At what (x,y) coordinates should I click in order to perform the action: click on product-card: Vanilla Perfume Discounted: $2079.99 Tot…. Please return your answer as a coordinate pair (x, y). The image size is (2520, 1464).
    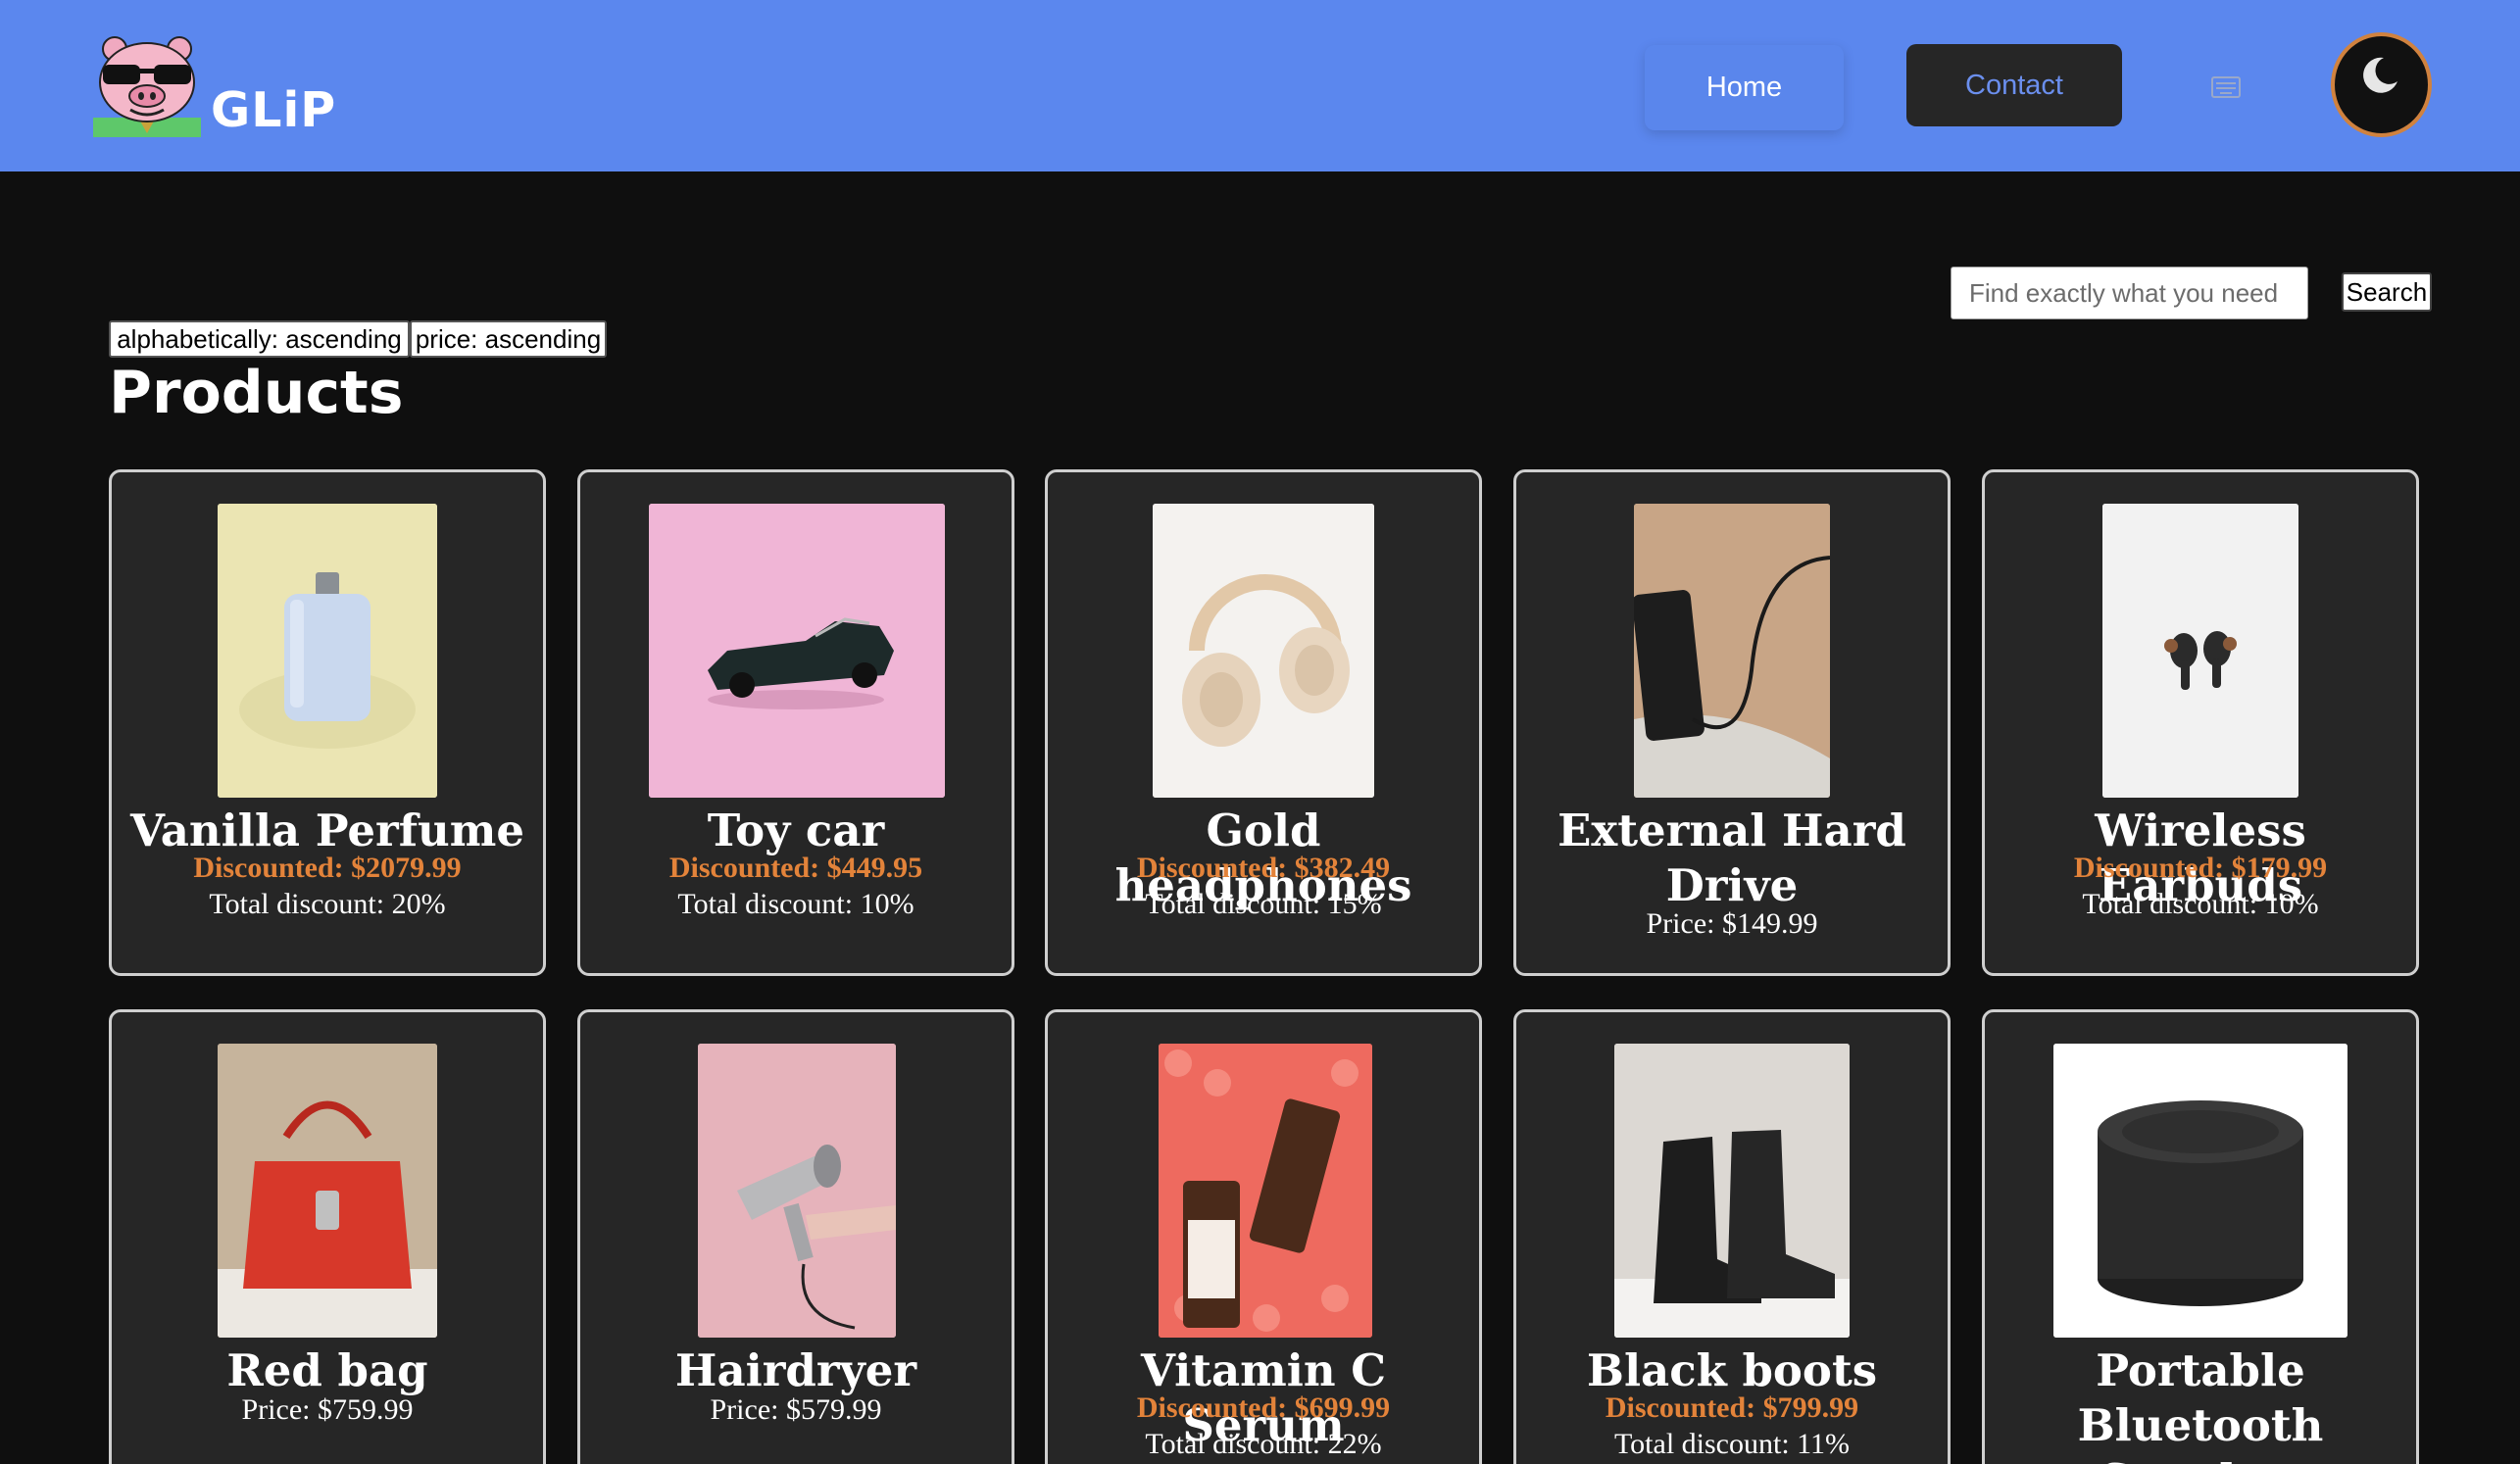
    Looking at the image, I should click on (327, 722).